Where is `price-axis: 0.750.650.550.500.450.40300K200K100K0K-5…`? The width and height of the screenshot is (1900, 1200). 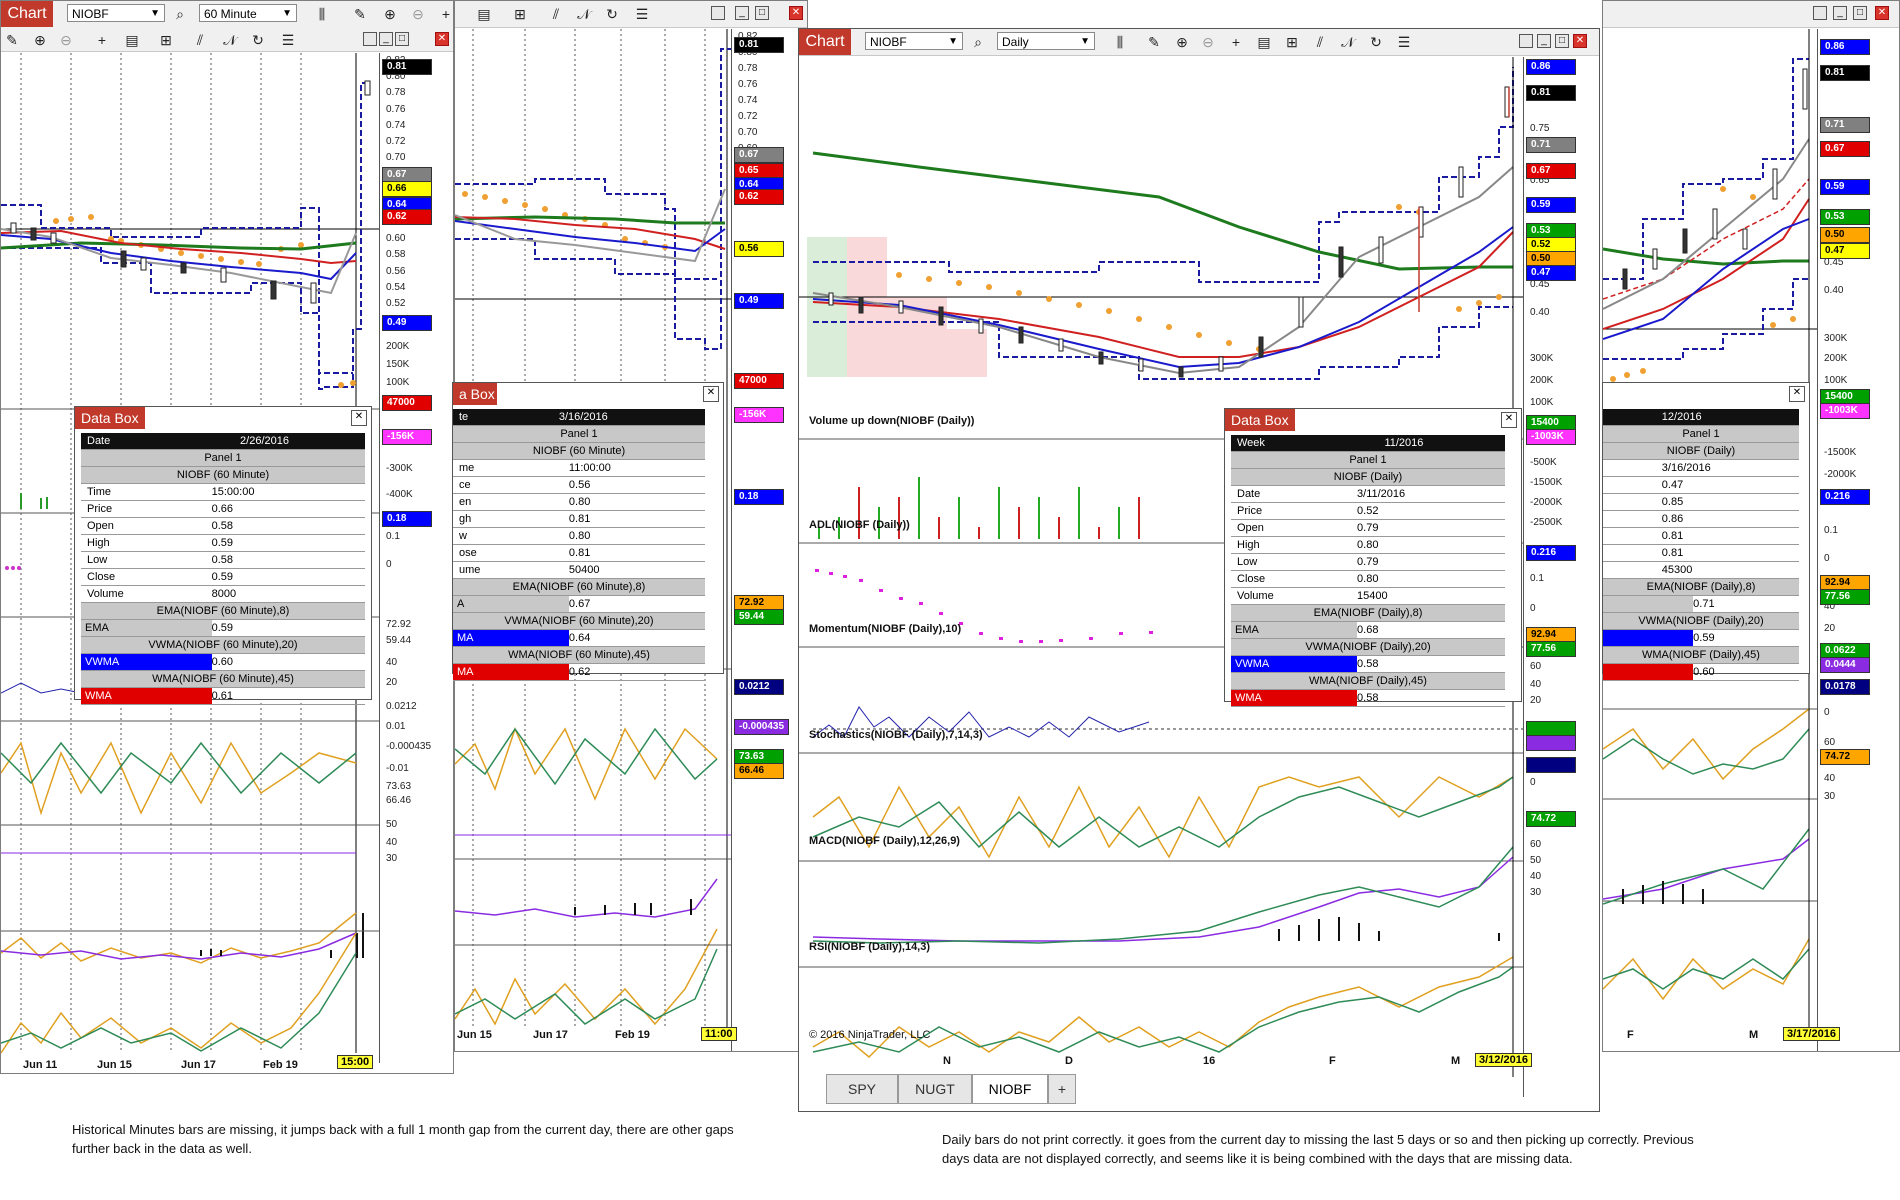 price-axis: 0.750.650.550.500.450.40300K200K100K0K-5… is located at coordinates (1561, 577).